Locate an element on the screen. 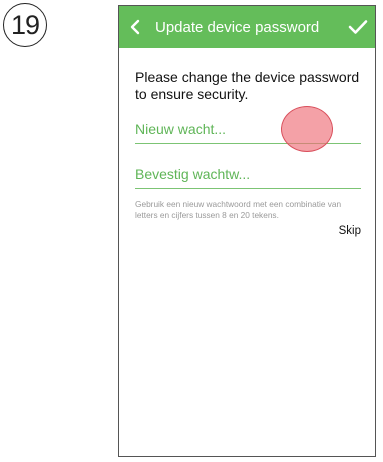 The image size is (383, 462). checkmark-icon is located at coordinates (358, 27).